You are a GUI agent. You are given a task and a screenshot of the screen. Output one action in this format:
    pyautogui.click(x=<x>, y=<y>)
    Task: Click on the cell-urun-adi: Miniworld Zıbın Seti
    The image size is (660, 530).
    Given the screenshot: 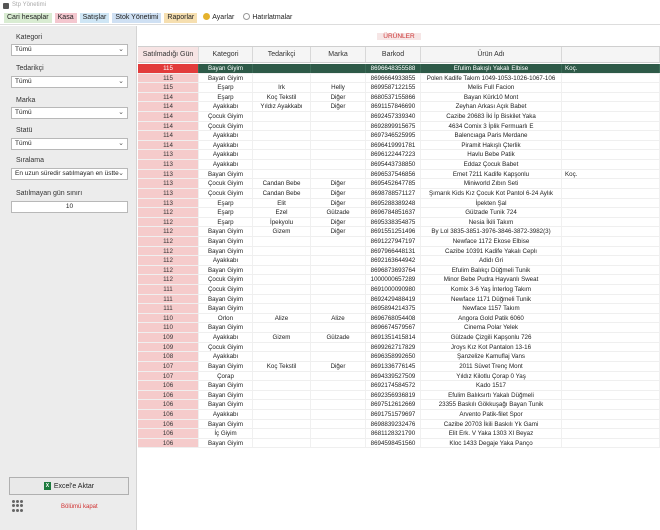 What is the action you would take?
    pyautogui.click(x=491, y=183)
    